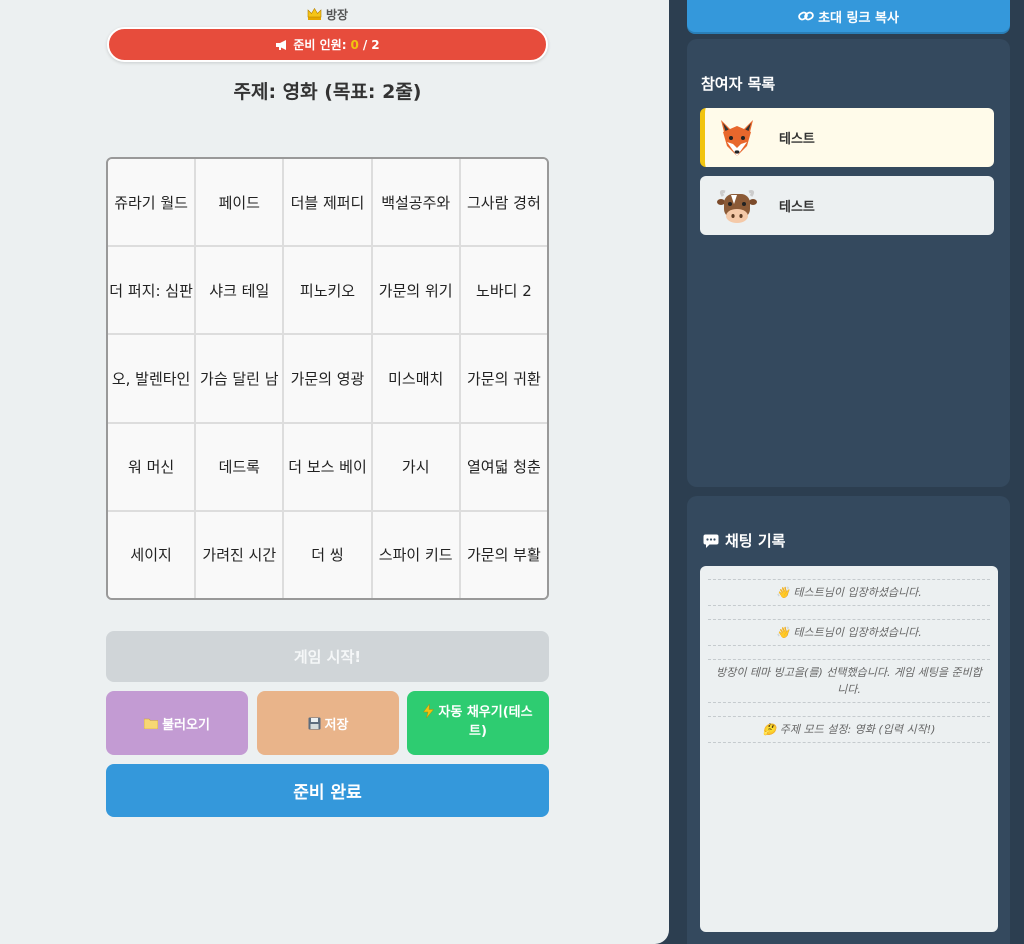  What do you see at coordinates (755, 541) in the screenshot?
I see `chat-title-label: 채팅 기록` at bounding box center [755, 541].